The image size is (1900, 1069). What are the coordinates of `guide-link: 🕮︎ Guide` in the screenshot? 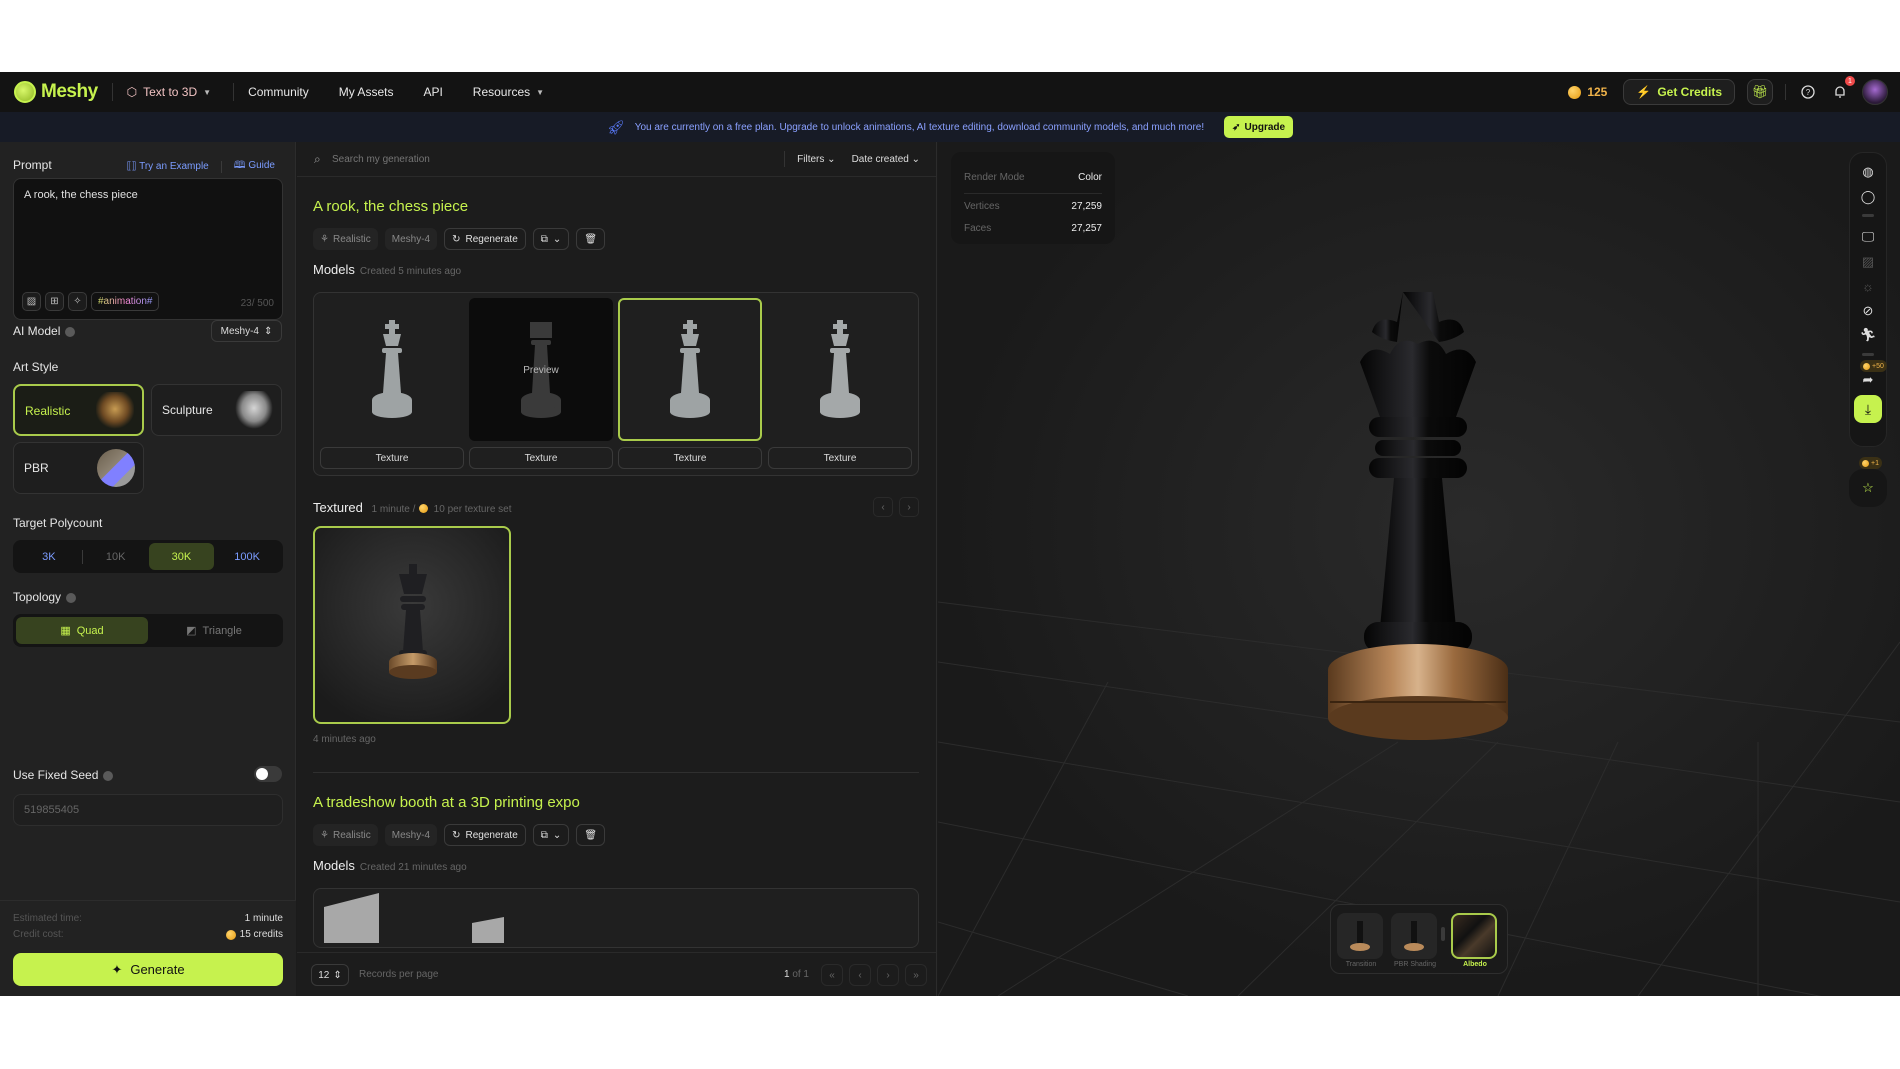 It's located at (254, 166).